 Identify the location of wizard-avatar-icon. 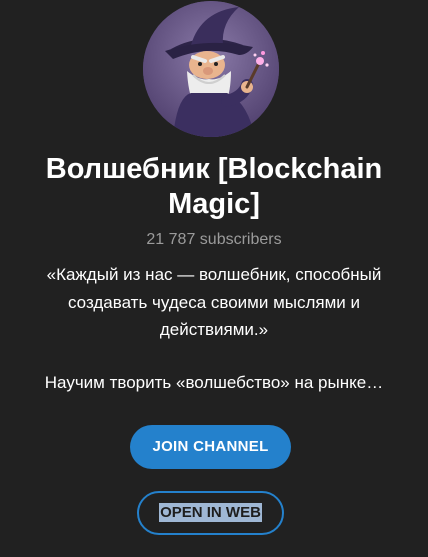
(211, 69).